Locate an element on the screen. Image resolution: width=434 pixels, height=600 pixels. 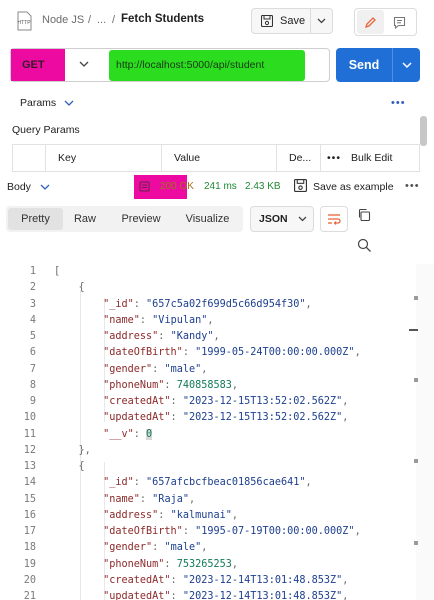
query-params-heading: Query Params is located at coordinates (46, 130).